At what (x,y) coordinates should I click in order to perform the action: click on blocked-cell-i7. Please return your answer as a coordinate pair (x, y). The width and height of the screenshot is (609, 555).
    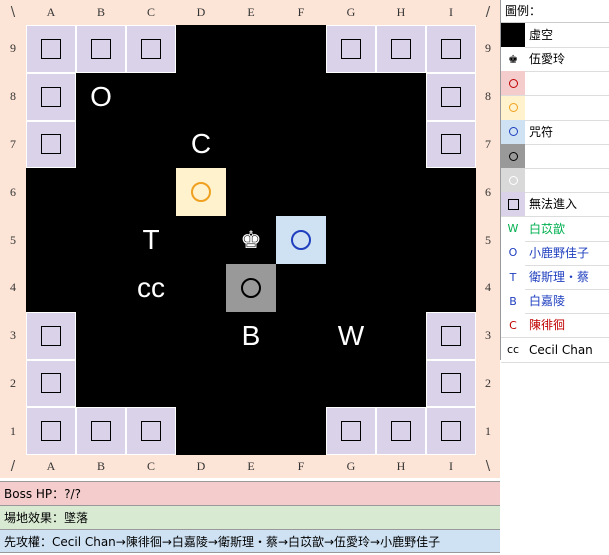
    Looking at the image, I should click on (451, 144).